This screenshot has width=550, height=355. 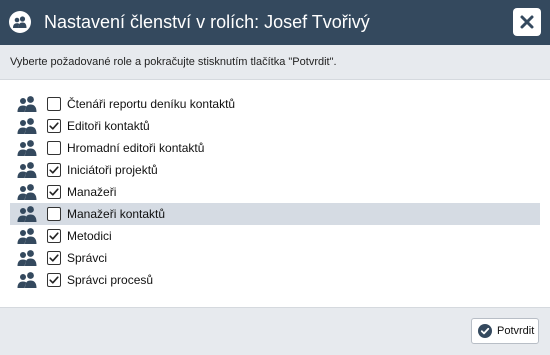 I want to click on check-circle-icon, so click(x=485, y=331).